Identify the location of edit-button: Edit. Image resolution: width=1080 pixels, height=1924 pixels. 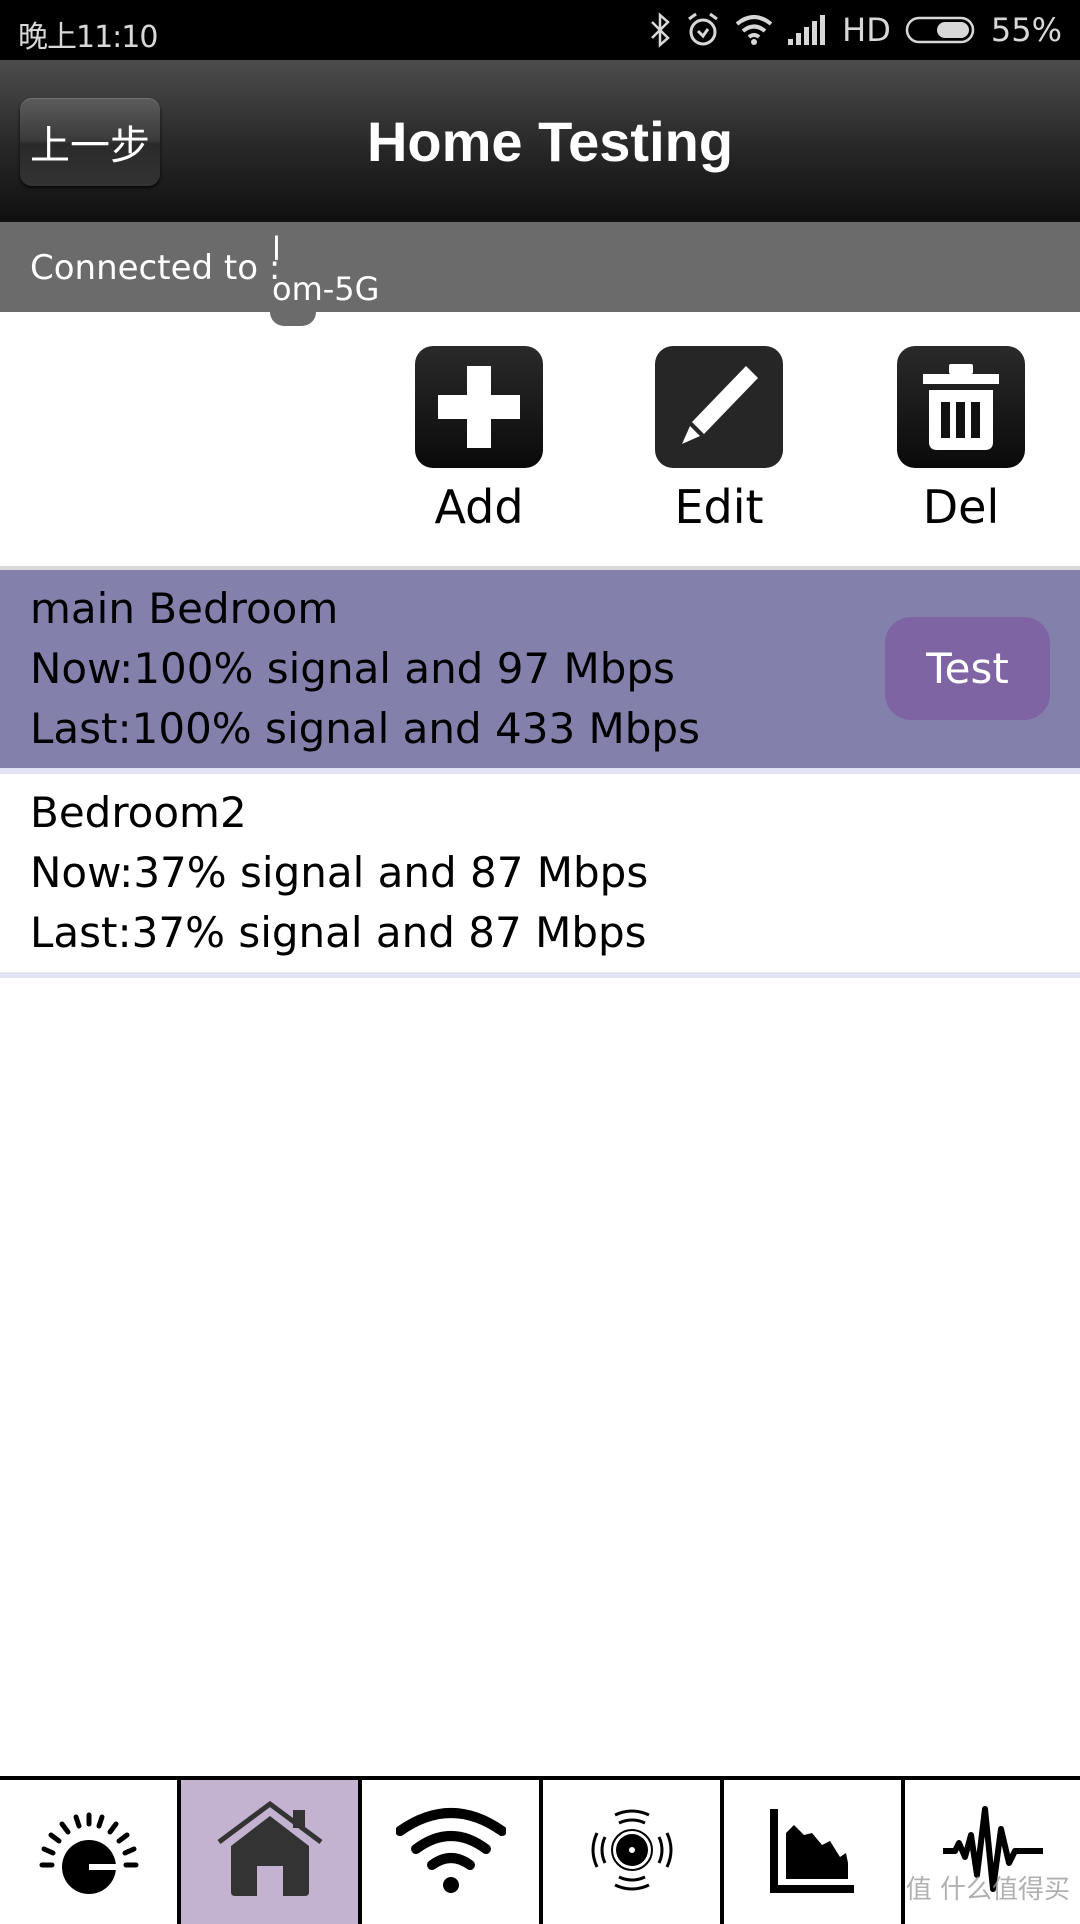
(719, 440).